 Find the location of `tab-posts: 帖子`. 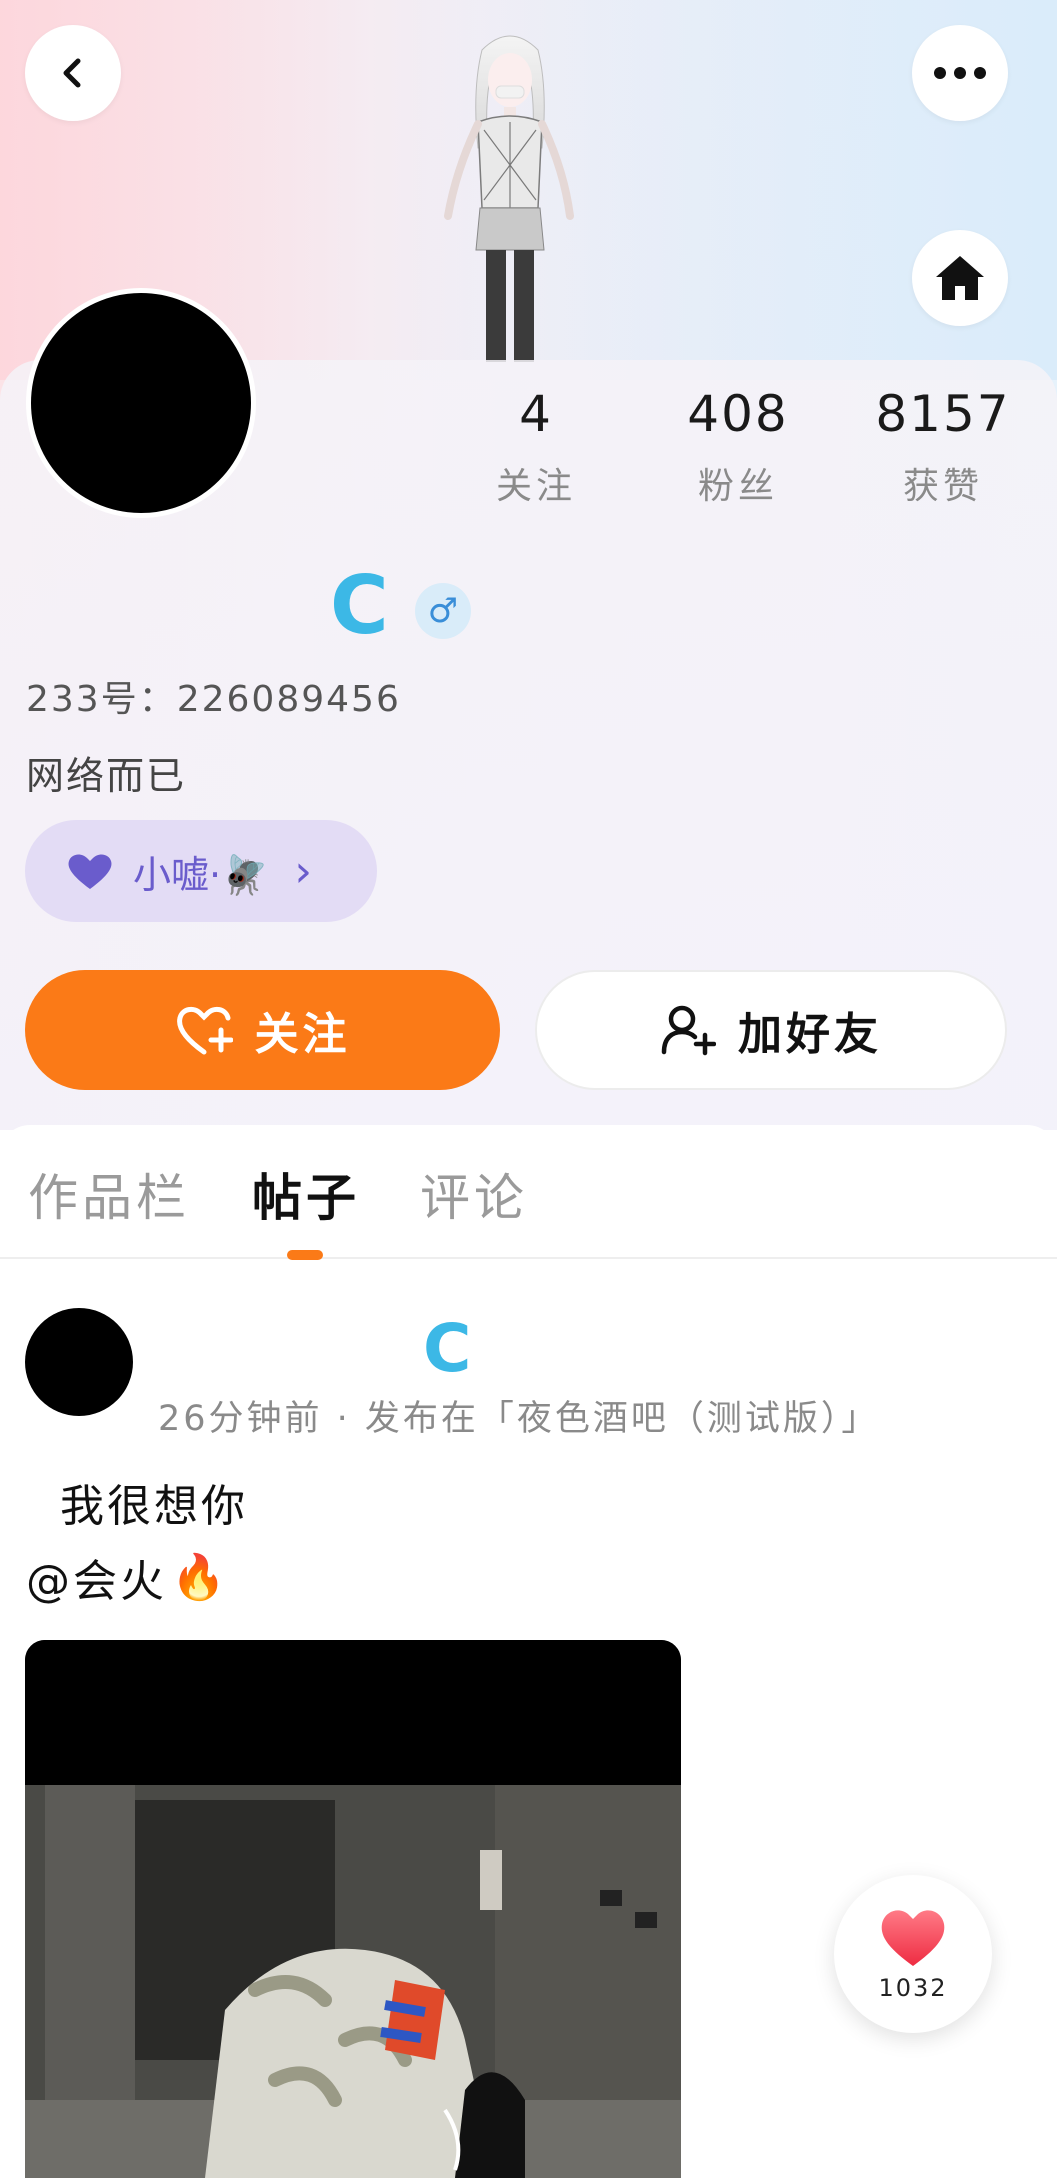

tab-posts: 帖子 is located at coordinates (306, 1194).